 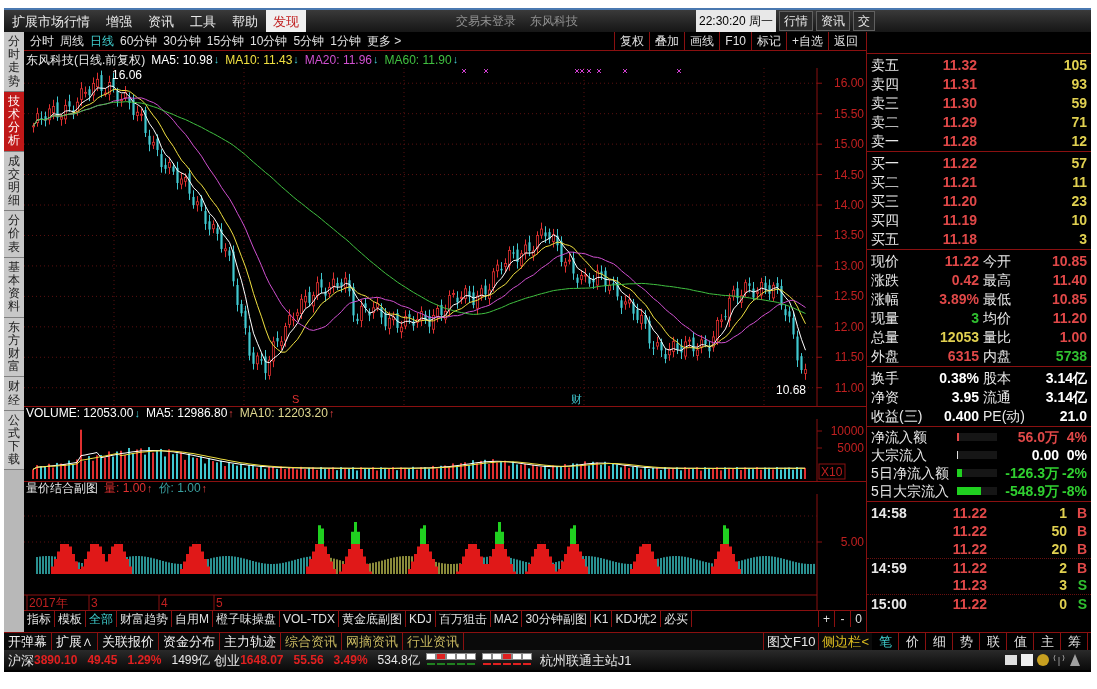 I want to click on side-tab: 公式下载, so click(x=14, y=440).